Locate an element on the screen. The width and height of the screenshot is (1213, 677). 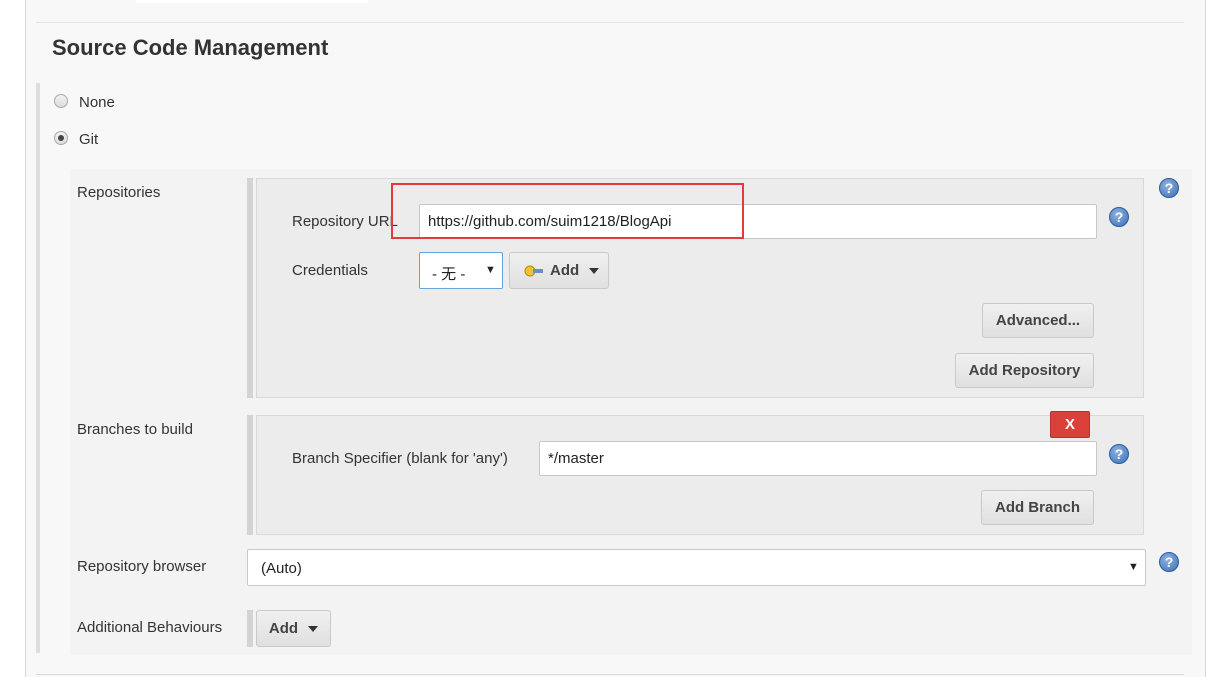
repositories-bar is located at coordinates (250, 288).